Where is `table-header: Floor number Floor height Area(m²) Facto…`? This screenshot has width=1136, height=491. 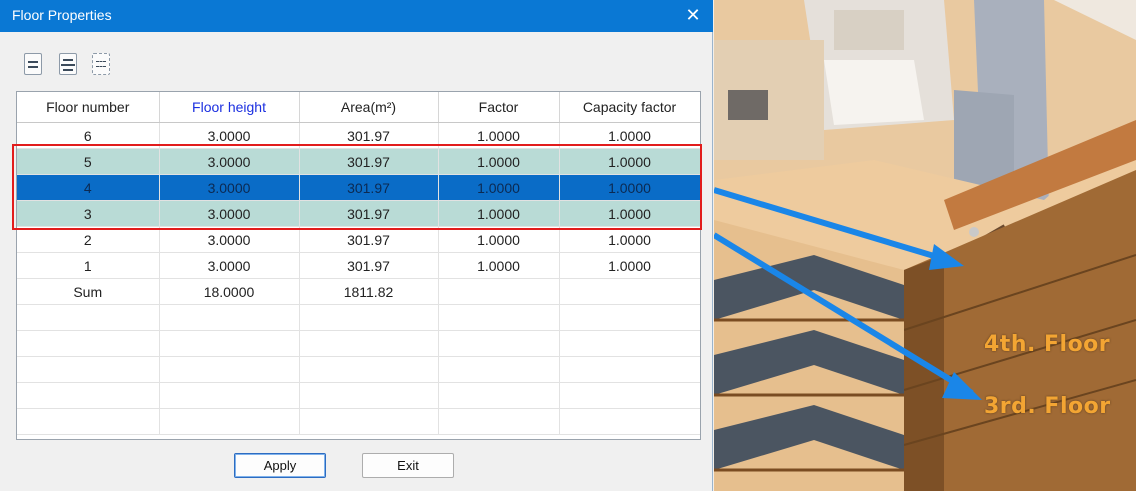
table-header: Floor number Floor height Area(m²) Facto… is located at coordinates (358, 107).